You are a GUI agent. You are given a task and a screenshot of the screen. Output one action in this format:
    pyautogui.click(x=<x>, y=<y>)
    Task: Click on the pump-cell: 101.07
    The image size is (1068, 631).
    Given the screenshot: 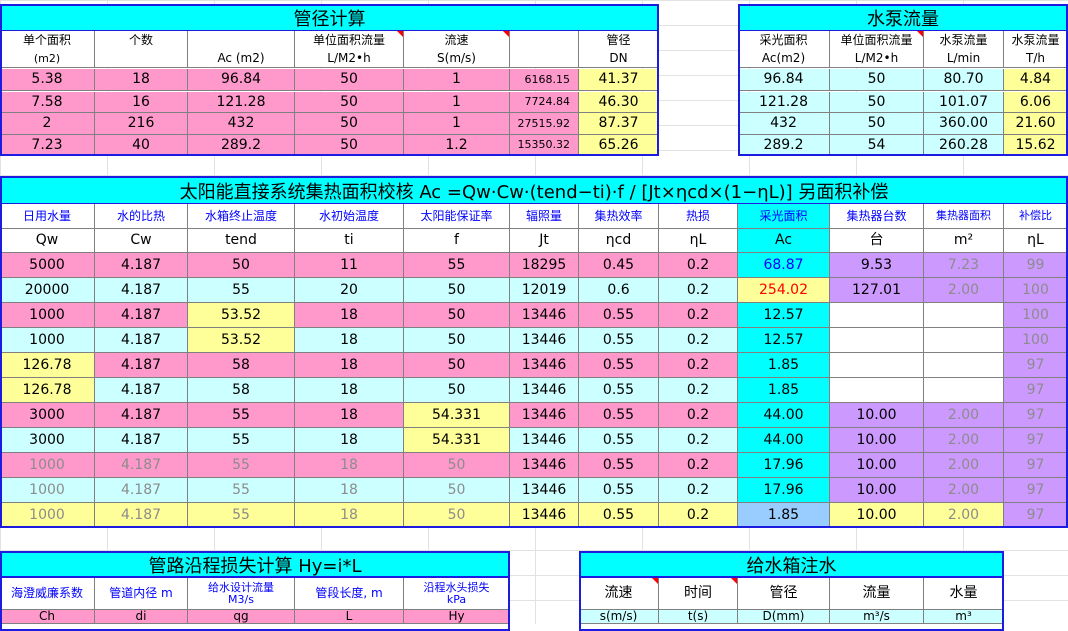 What is the action you would take?
    pyautogui.click(x=964, y=102)
    